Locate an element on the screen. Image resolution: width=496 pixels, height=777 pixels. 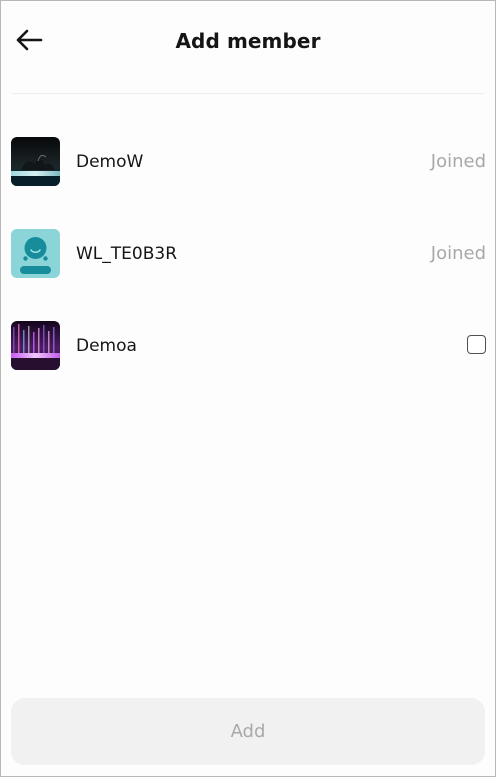
member-row-demoa: Demoa is located at coordinates (248, 339).